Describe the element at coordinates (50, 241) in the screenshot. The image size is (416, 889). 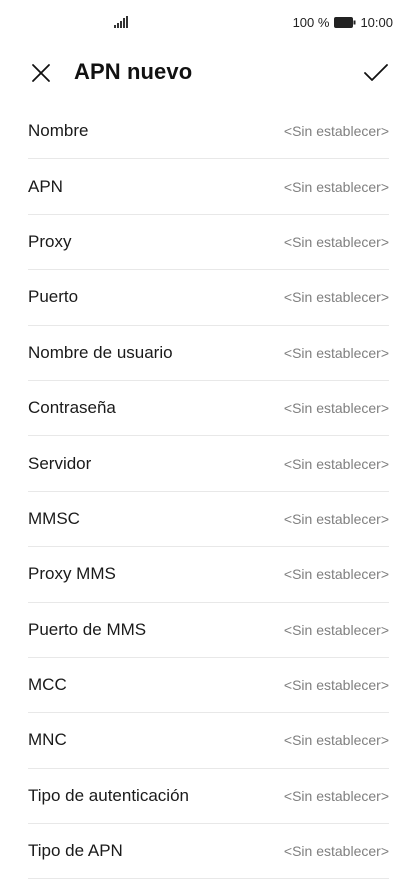
I see `field-label: Proxy` at that location.